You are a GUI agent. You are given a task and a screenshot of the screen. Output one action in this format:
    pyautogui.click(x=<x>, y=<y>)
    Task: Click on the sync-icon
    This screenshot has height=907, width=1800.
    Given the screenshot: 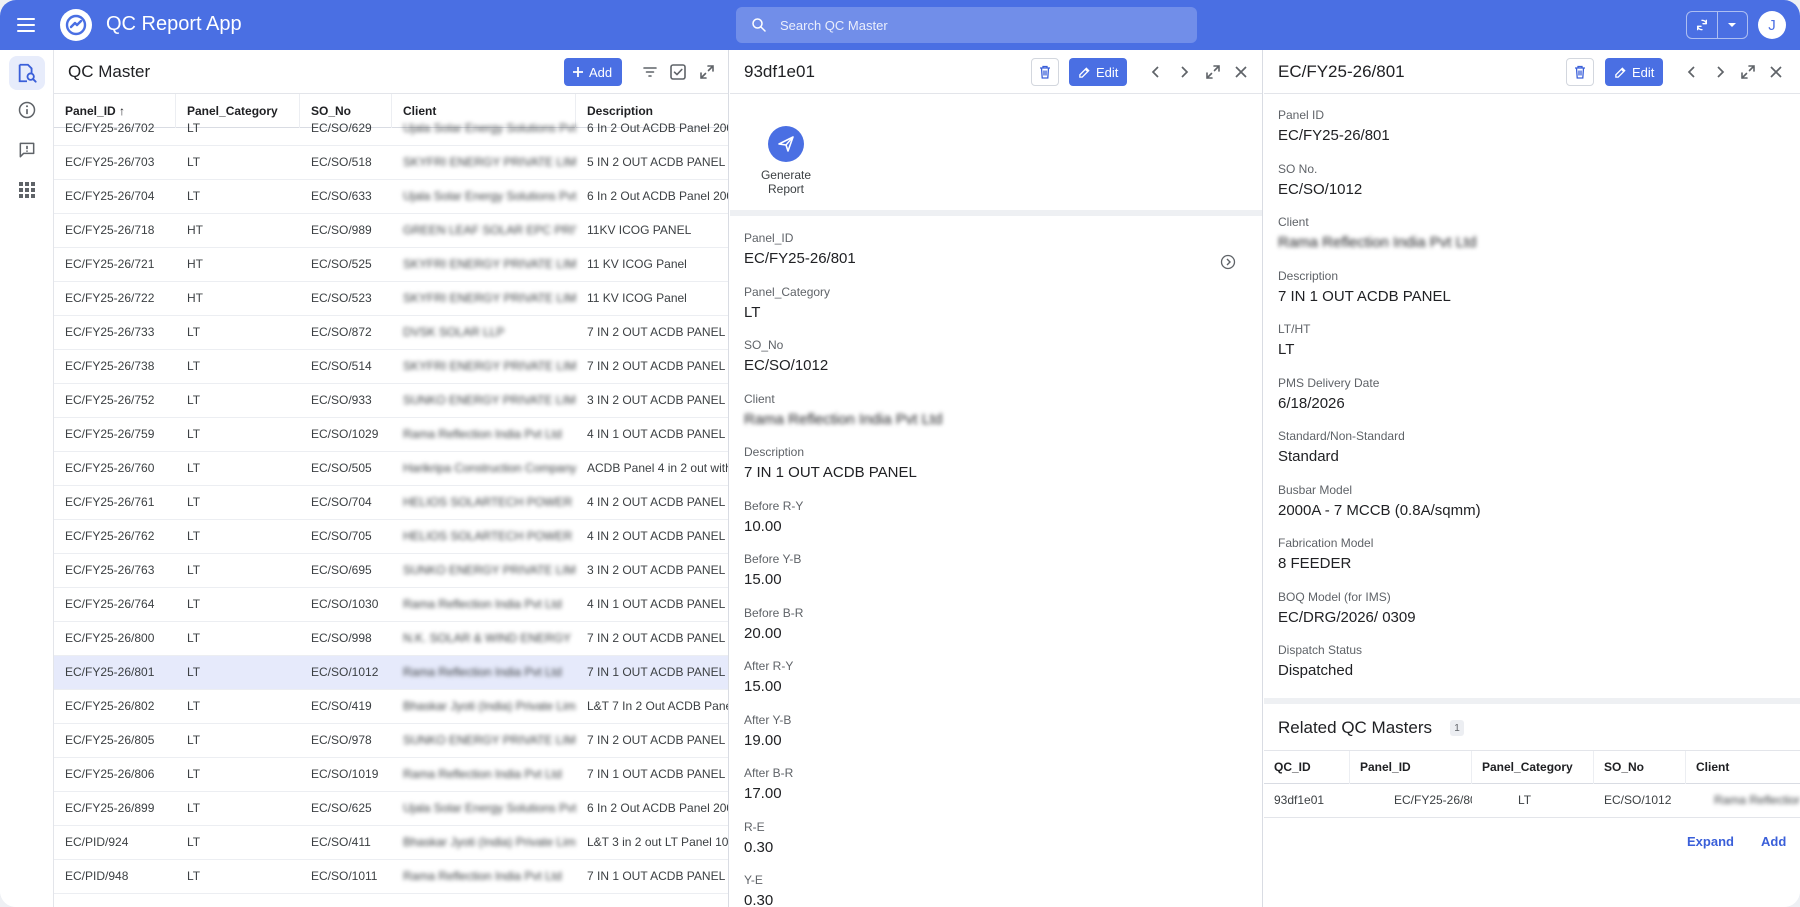 What is the action you would take?
    pyautogui.click(x=1702, y=25)
    